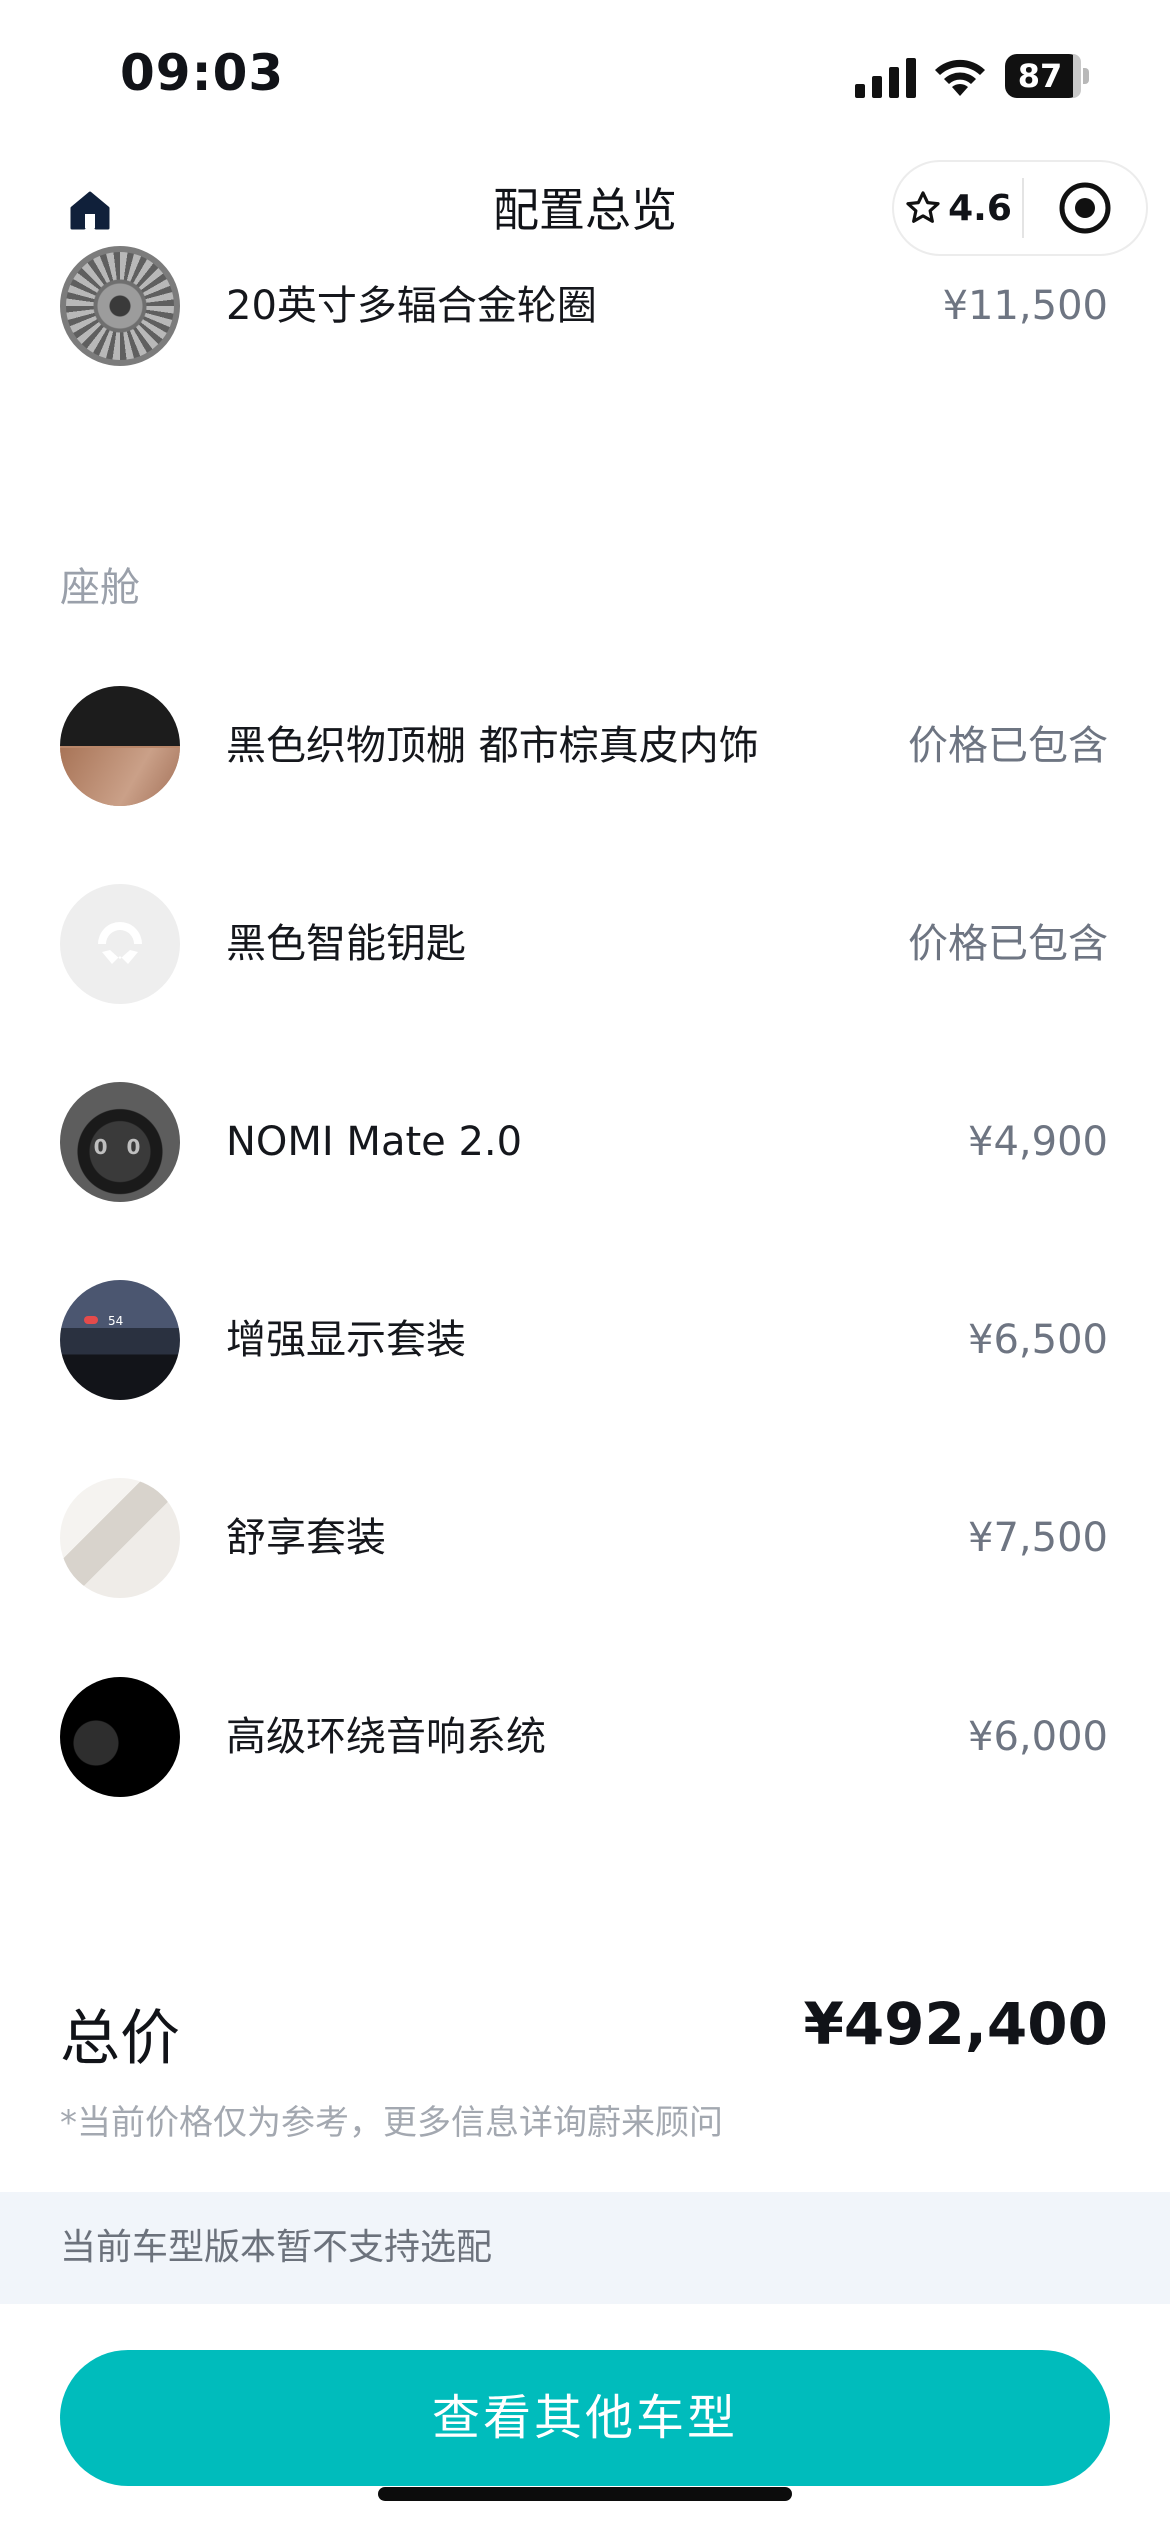  Describe the element at coordinates (391, 2123) in the screenshot. I see `price-disclaimer: *当前价格仅为参考，更多信息详询蔚来顾问` at that location.